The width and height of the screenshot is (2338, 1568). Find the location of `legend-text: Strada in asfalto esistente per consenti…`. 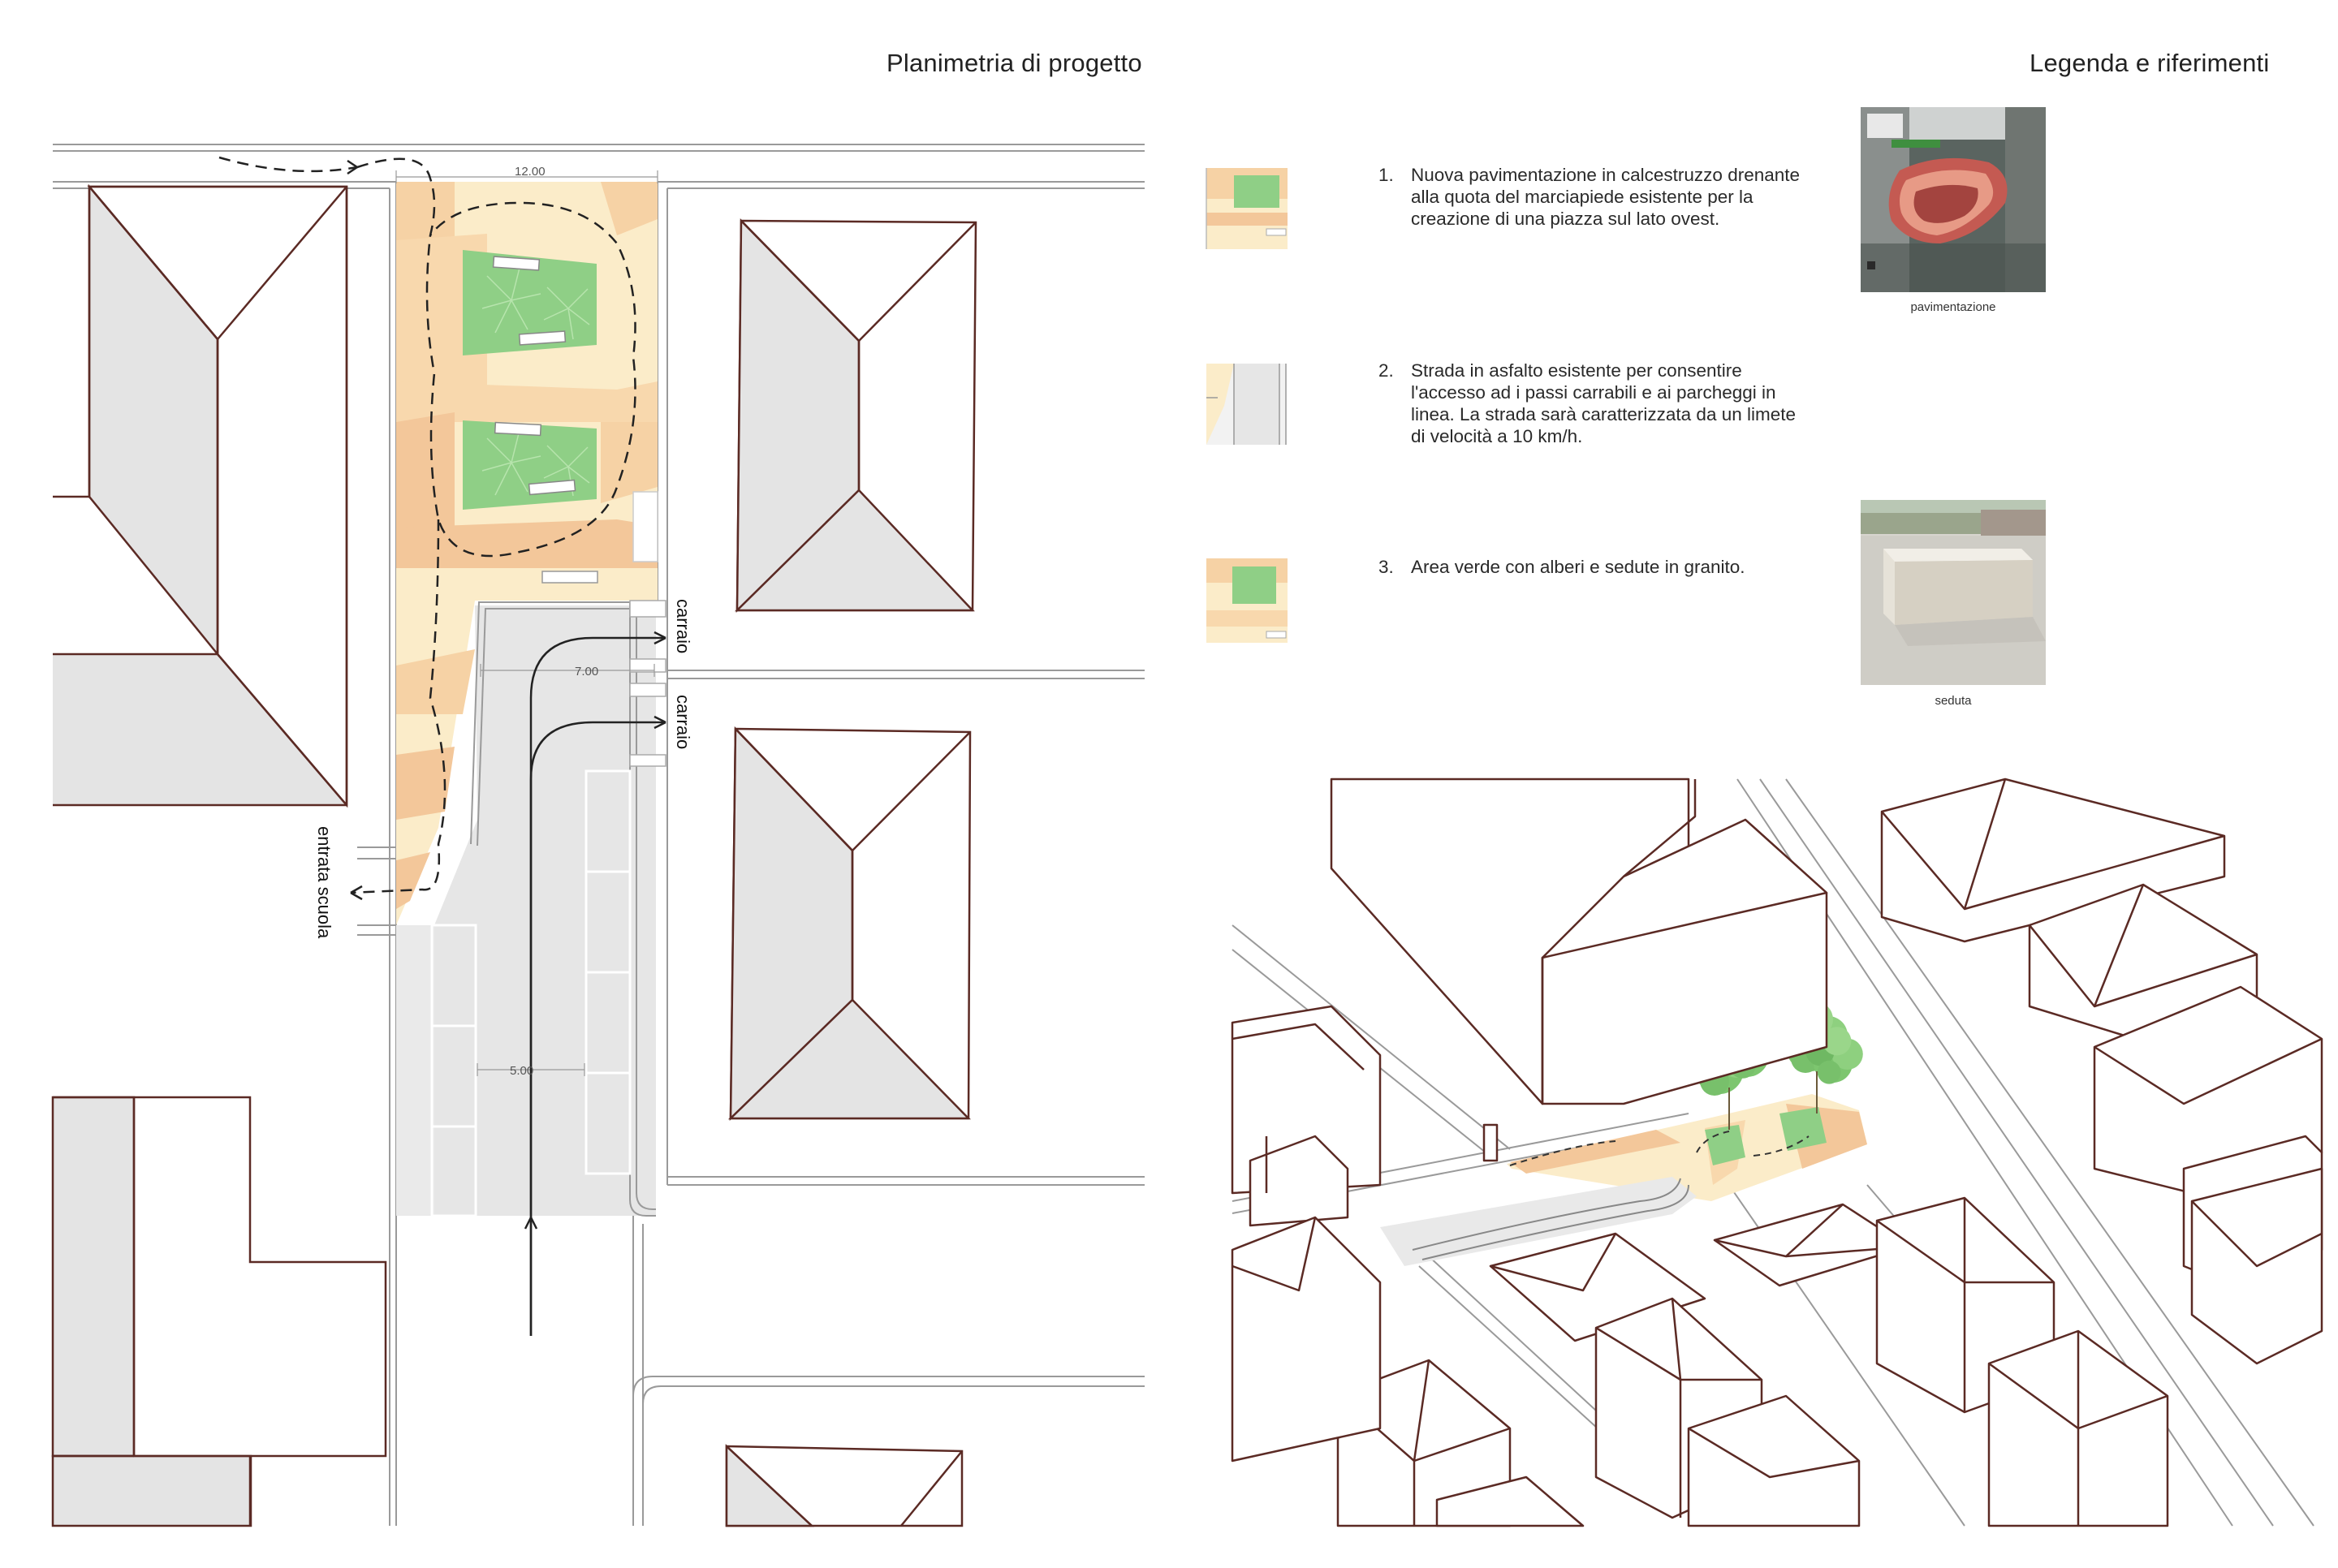

legend-text: Strada in asfalto esistente per consenti… is located at coordinates (1604, 403).